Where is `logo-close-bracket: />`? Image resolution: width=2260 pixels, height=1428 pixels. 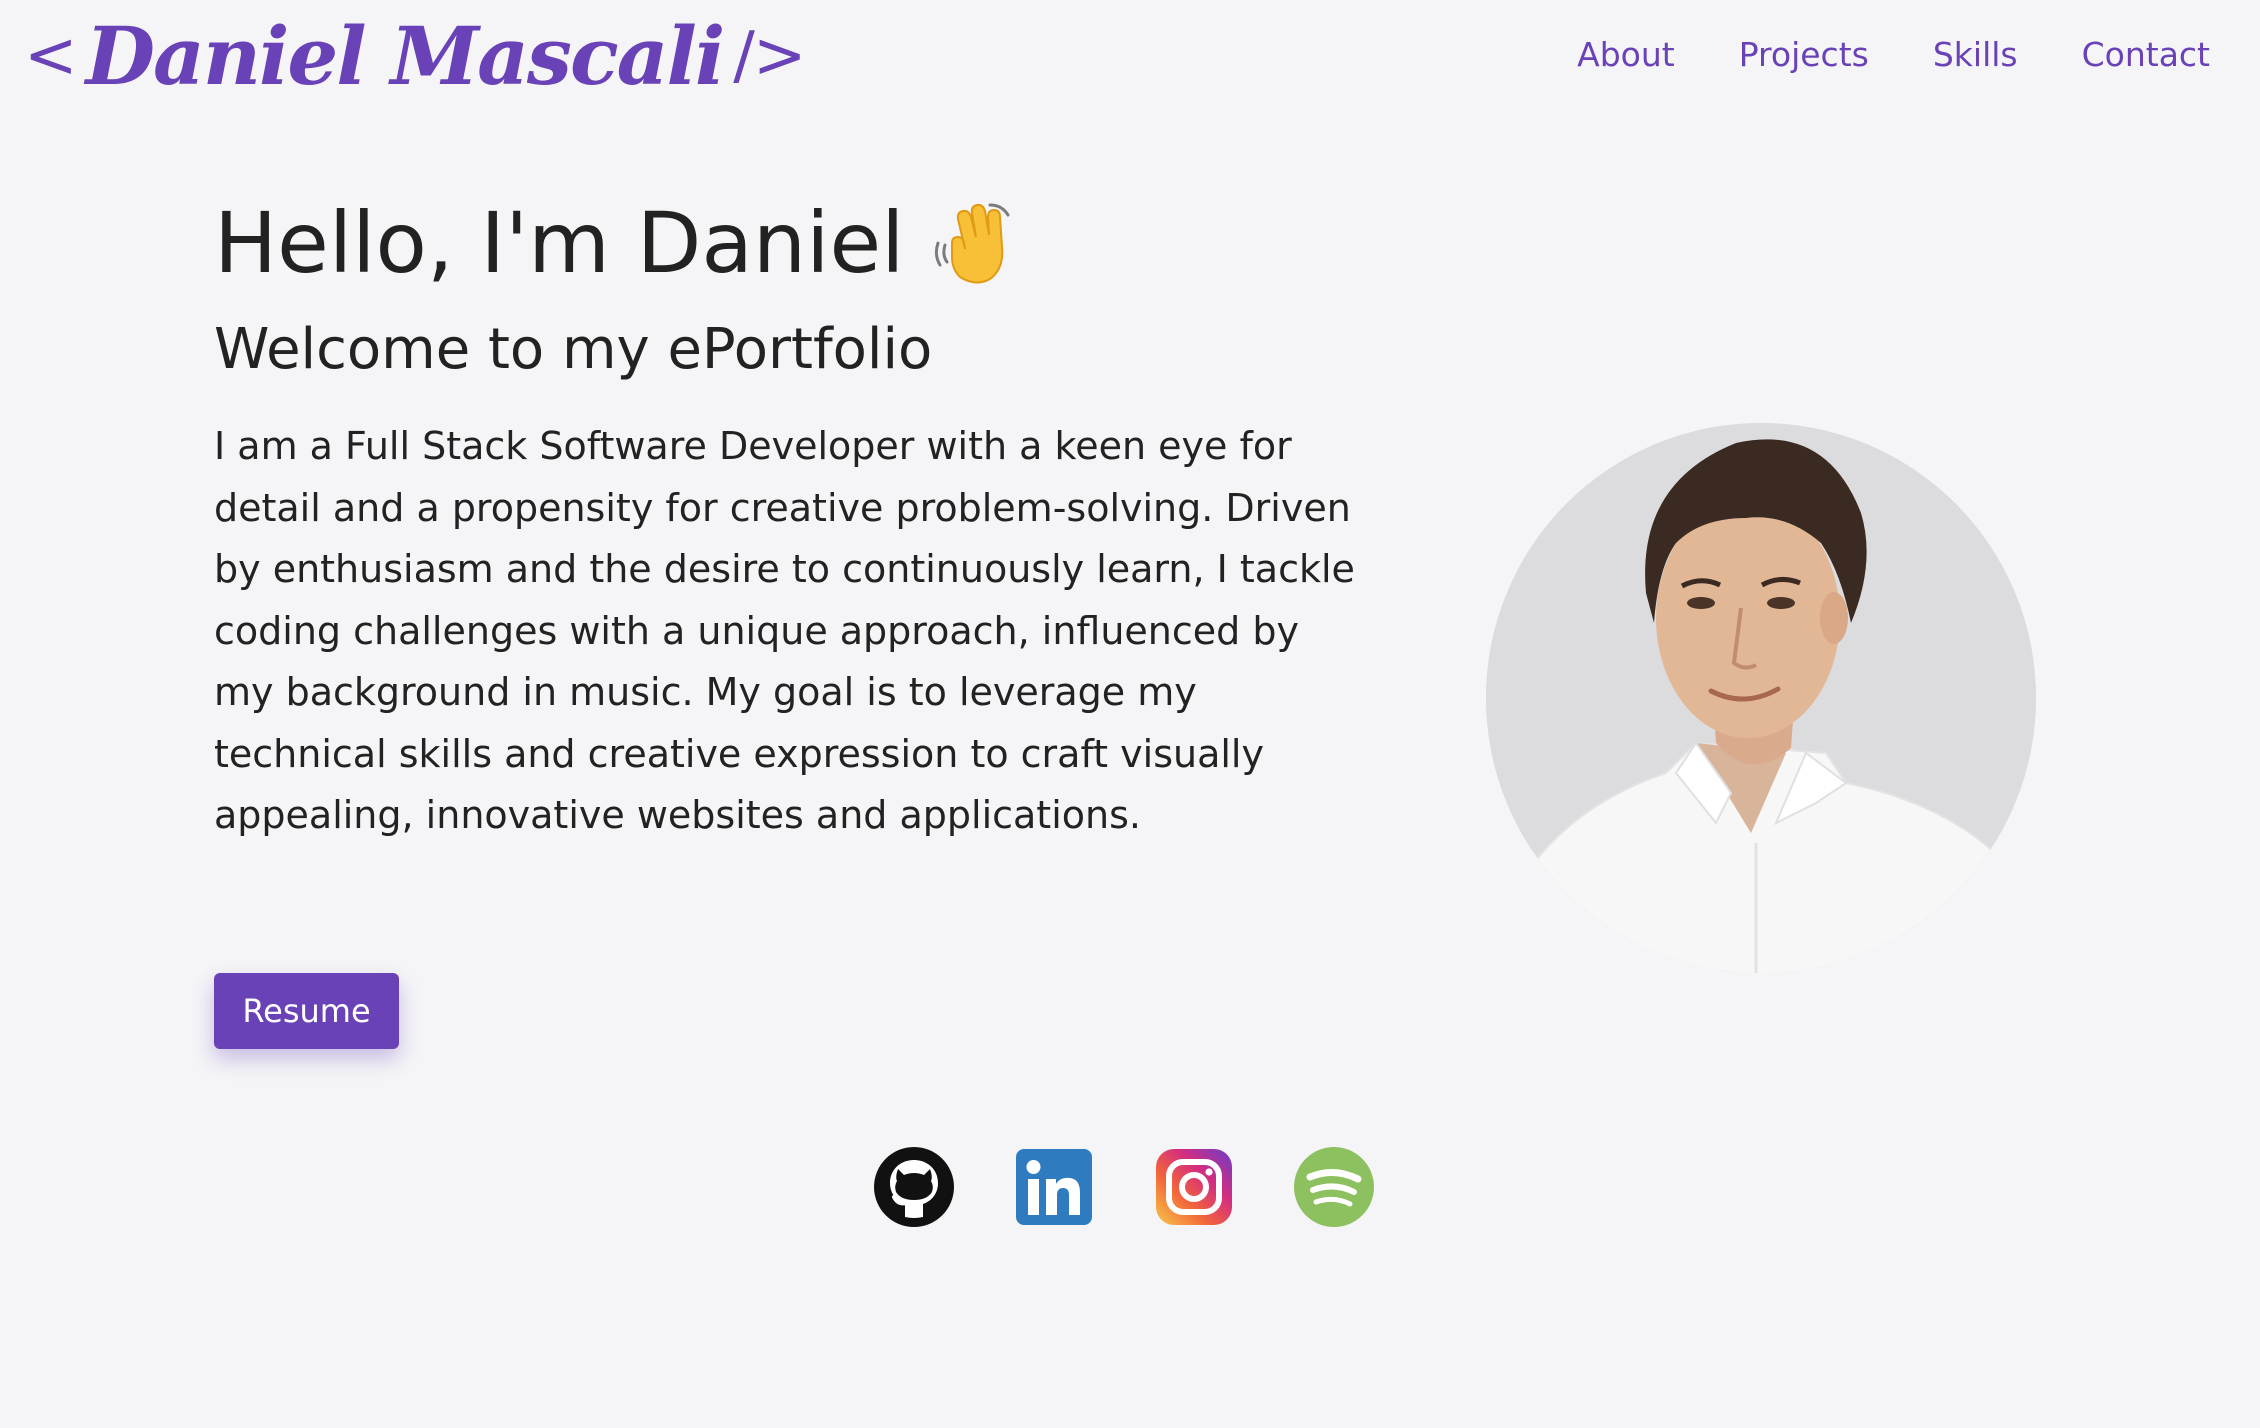
logo-close-bracket: /> is located at coordinates (769, 56).